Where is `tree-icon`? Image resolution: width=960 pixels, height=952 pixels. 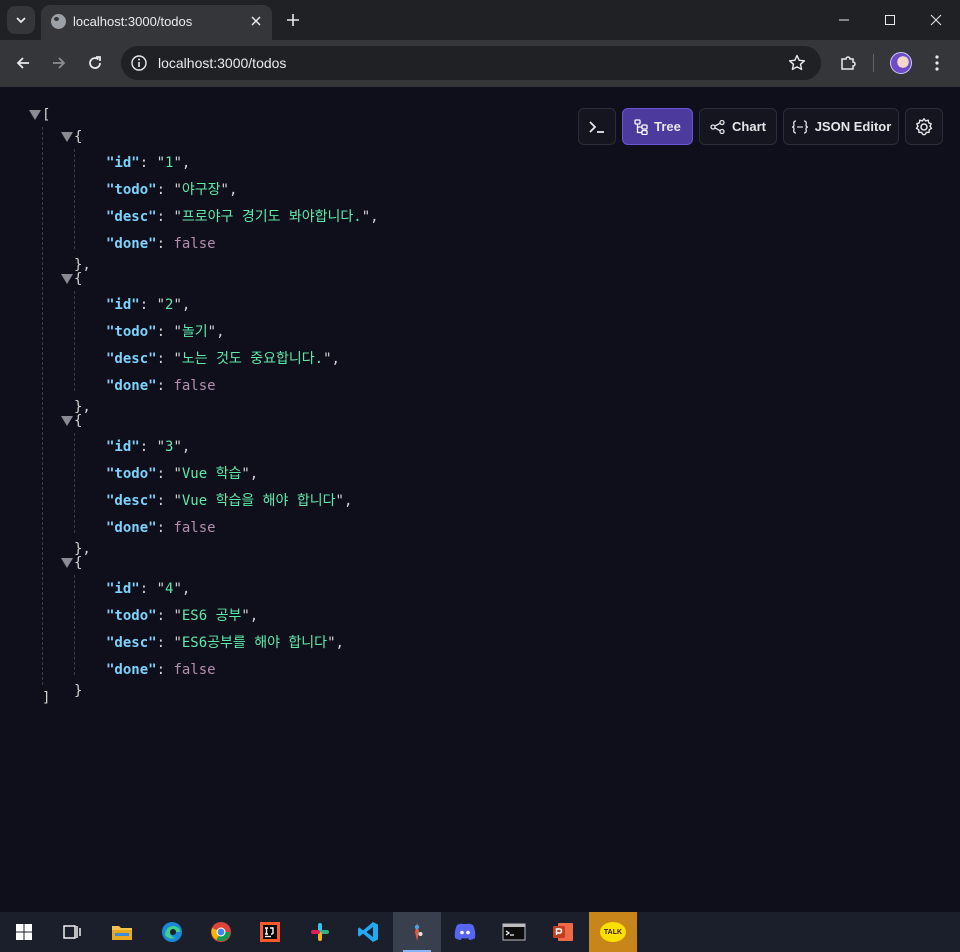 tree-icon is located at coordinates (641, 126).